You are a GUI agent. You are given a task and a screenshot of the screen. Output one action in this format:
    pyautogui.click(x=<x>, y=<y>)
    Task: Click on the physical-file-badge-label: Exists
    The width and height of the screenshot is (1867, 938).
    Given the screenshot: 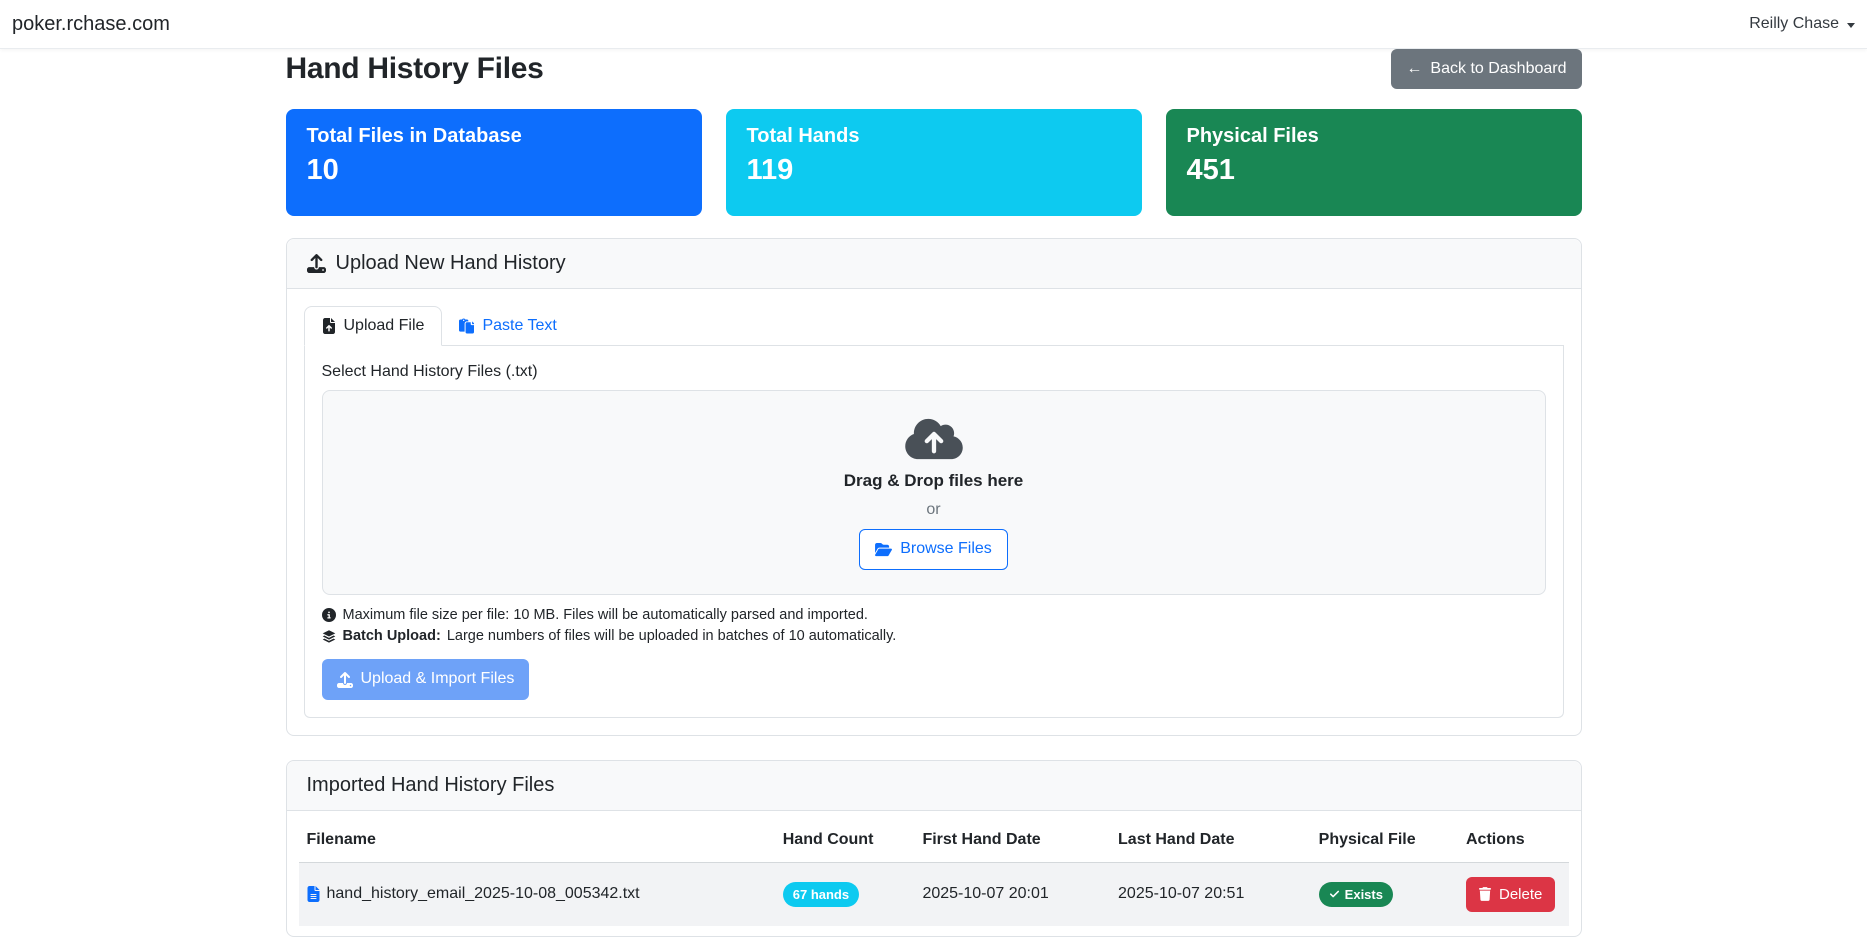 What is the action you would take?
    pyautogui.click(x=1363, y=894)
    